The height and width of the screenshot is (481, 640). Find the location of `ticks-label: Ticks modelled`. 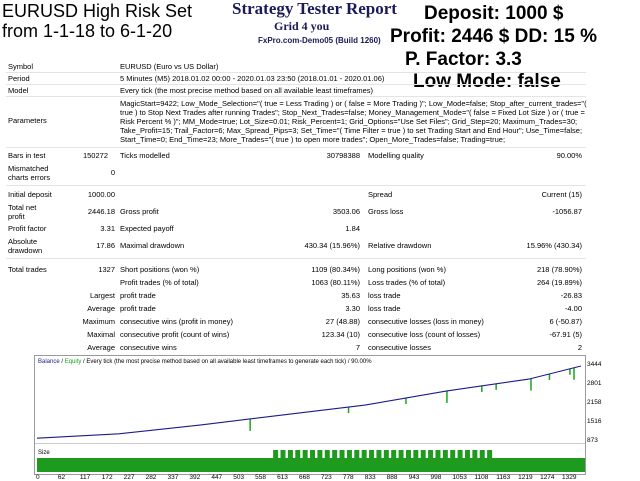

ticks-label: Ticks modelled is located at coordinates (145, 155).